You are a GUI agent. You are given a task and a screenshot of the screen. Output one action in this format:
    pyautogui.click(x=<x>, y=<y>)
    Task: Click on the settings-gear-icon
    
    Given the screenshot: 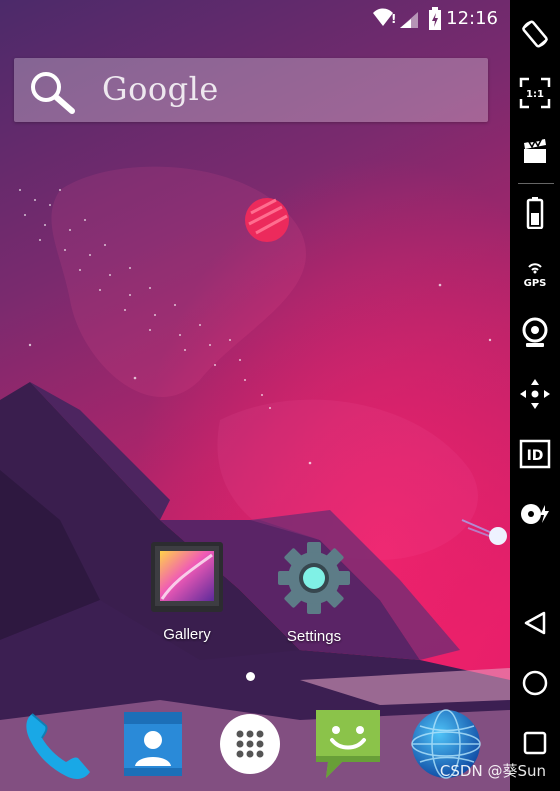 What is the action you would take?
    pyautogui.click(x=314, y=578)
    